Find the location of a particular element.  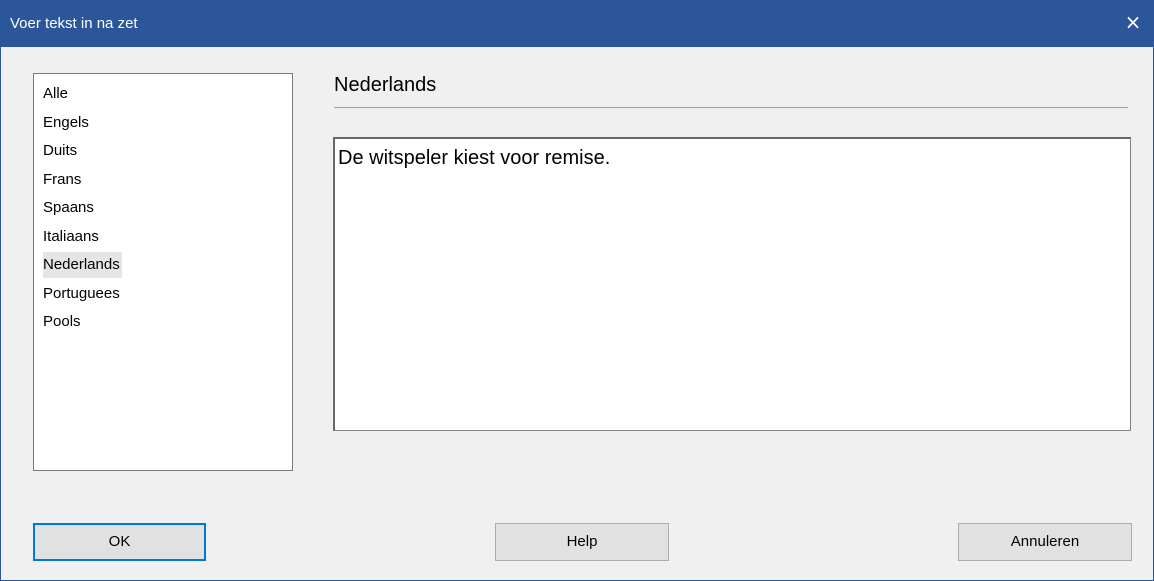

list-item-italiaans: Italiaans is located at coordinates (163, 237).